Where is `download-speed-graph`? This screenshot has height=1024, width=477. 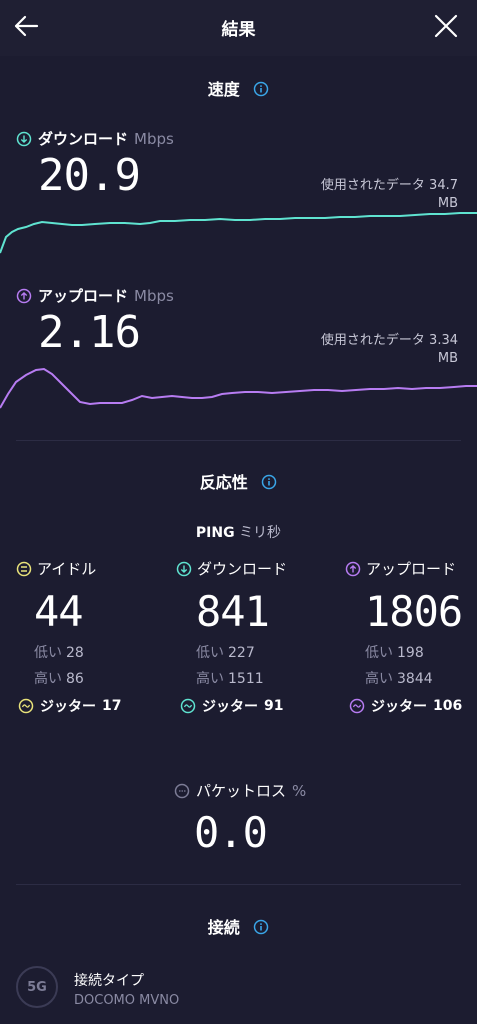
download-speed-graph is located at coordinates (238, 233).